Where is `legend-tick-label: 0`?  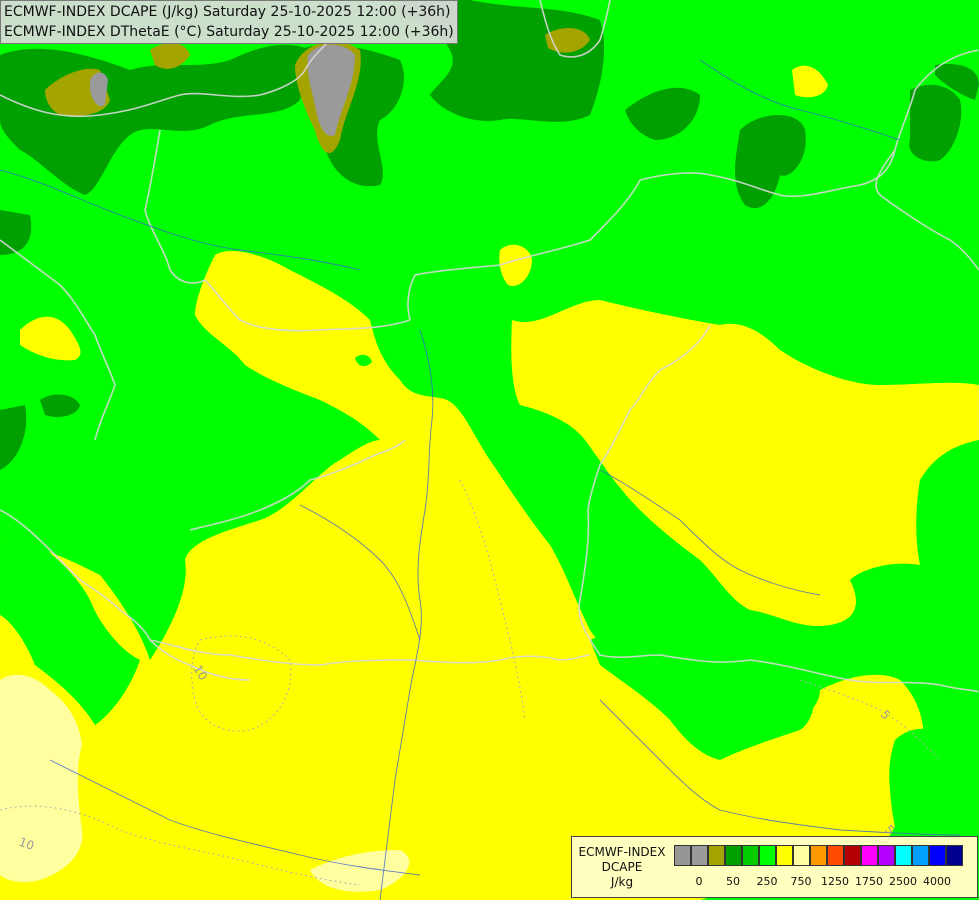
legend-tick-label: 0 is located at coordinates (699, 881).